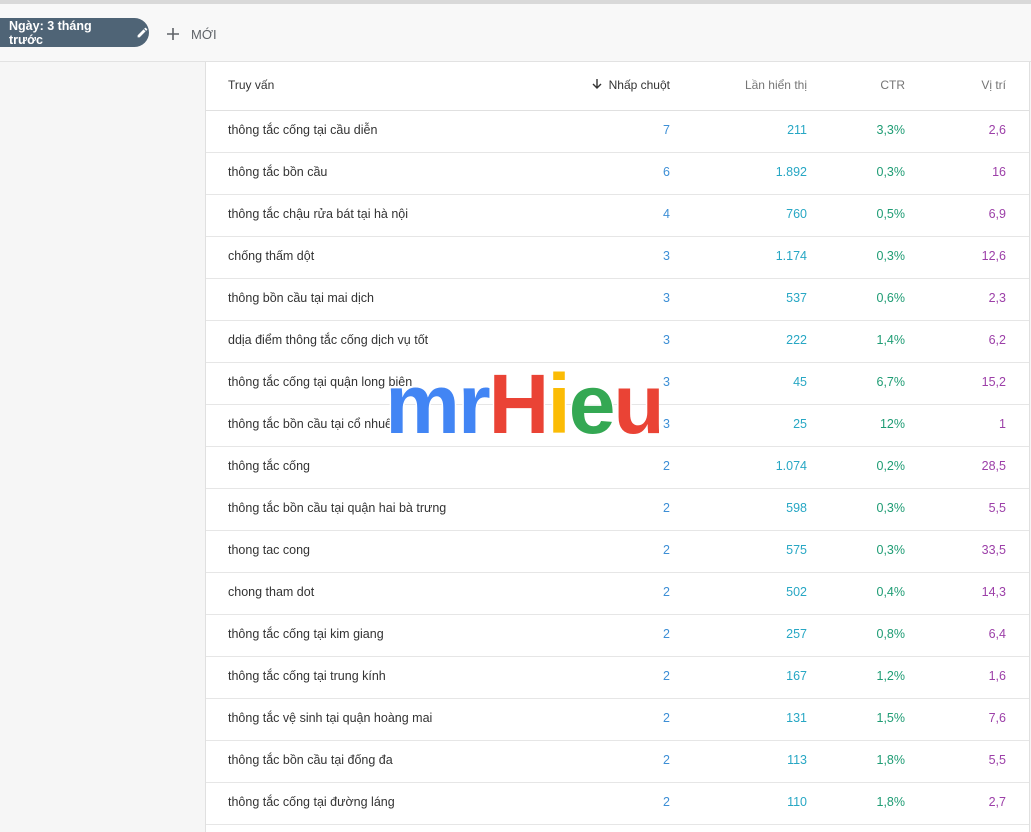  What do you see at coordinates (993, 550) in the screenshot?
I see `position-cell: 33,5` at bounding box center [993, 550].